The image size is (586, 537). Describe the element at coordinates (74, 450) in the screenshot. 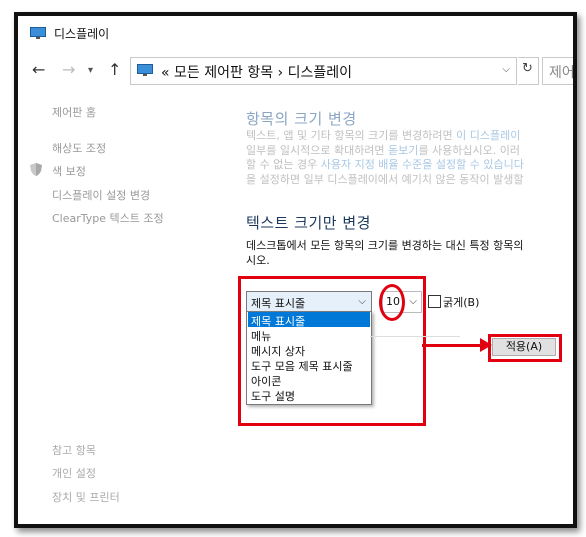

I see `see-also-heading: 참고 항목` at that location.